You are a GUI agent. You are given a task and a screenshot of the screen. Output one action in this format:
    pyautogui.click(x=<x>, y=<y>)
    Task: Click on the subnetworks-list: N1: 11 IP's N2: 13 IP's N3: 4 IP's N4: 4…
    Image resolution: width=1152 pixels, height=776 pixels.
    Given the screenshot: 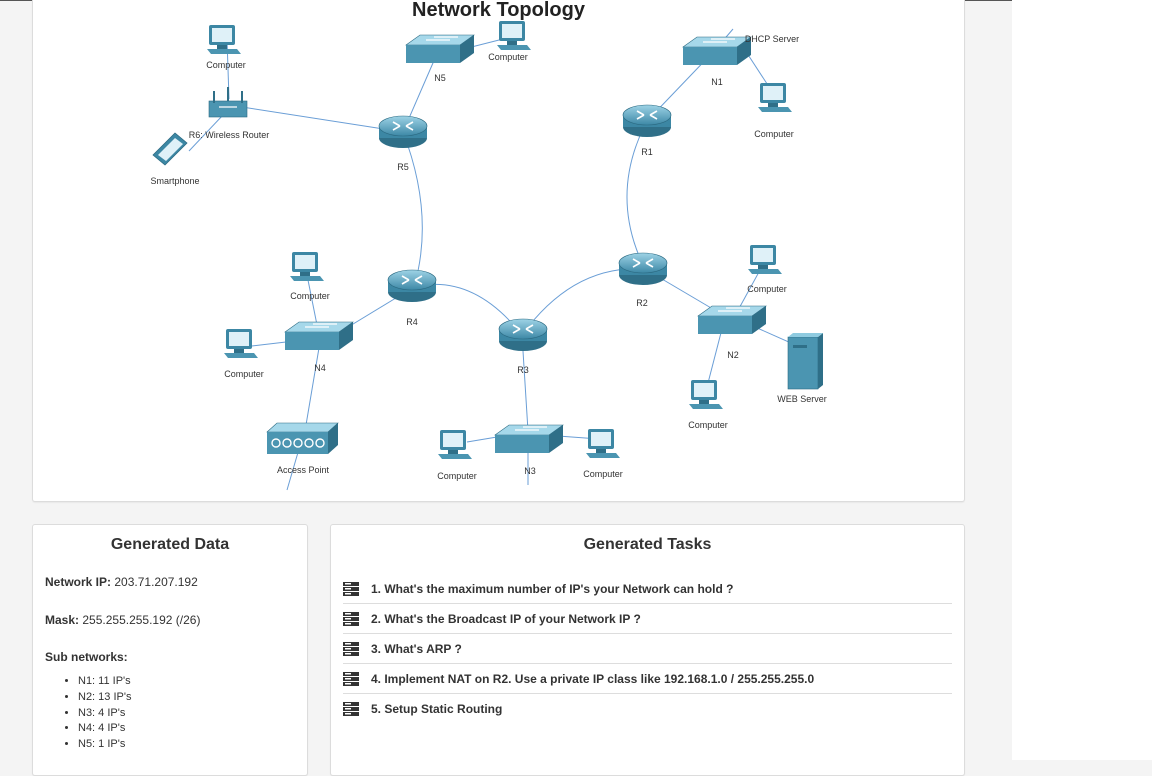 What is the action you would take?
    pyautogui.click(x=97, y=713)
    